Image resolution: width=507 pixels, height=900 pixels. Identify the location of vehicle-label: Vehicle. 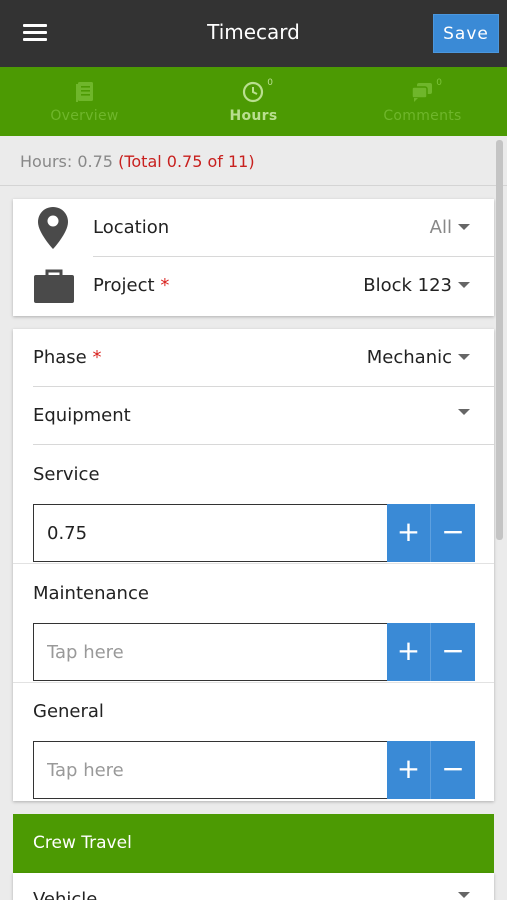
(65, 894).